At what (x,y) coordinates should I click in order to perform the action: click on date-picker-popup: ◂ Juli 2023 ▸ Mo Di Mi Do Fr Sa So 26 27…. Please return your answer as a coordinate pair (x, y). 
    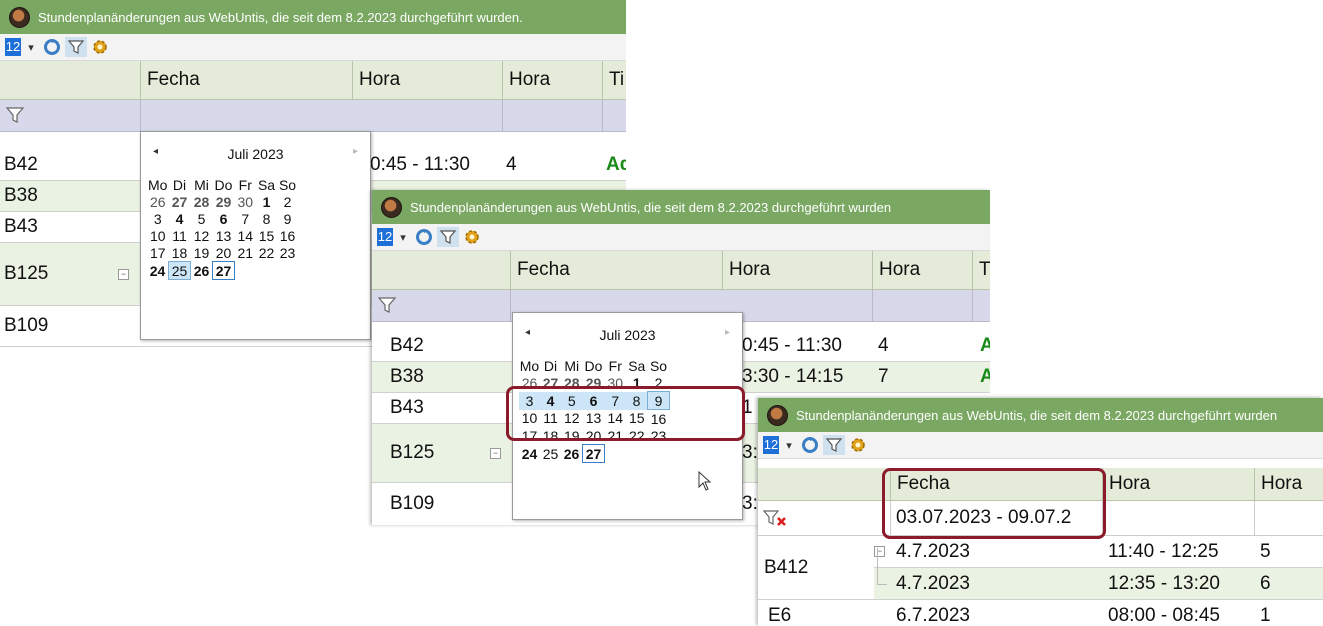
    Looking at the image, I should click on (255, 235).